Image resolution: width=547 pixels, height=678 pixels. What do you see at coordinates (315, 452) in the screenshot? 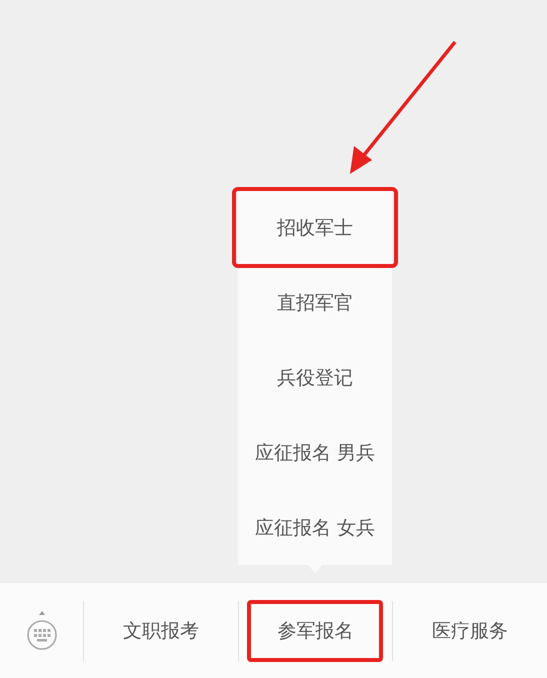
I see `menu-item: 应征报名 男兵` at bounding box center [315, 452].